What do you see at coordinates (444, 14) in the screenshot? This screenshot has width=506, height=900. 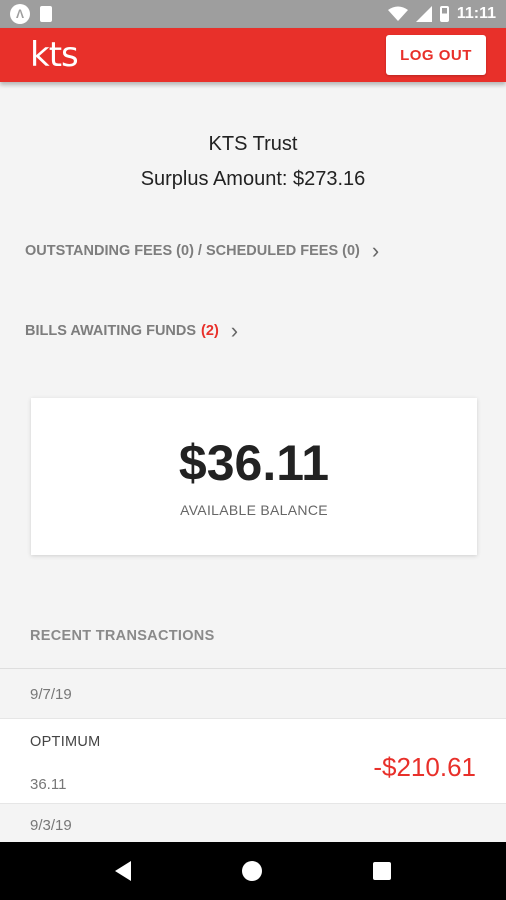 I see `battery-icon` at bounding box center [444, 14].